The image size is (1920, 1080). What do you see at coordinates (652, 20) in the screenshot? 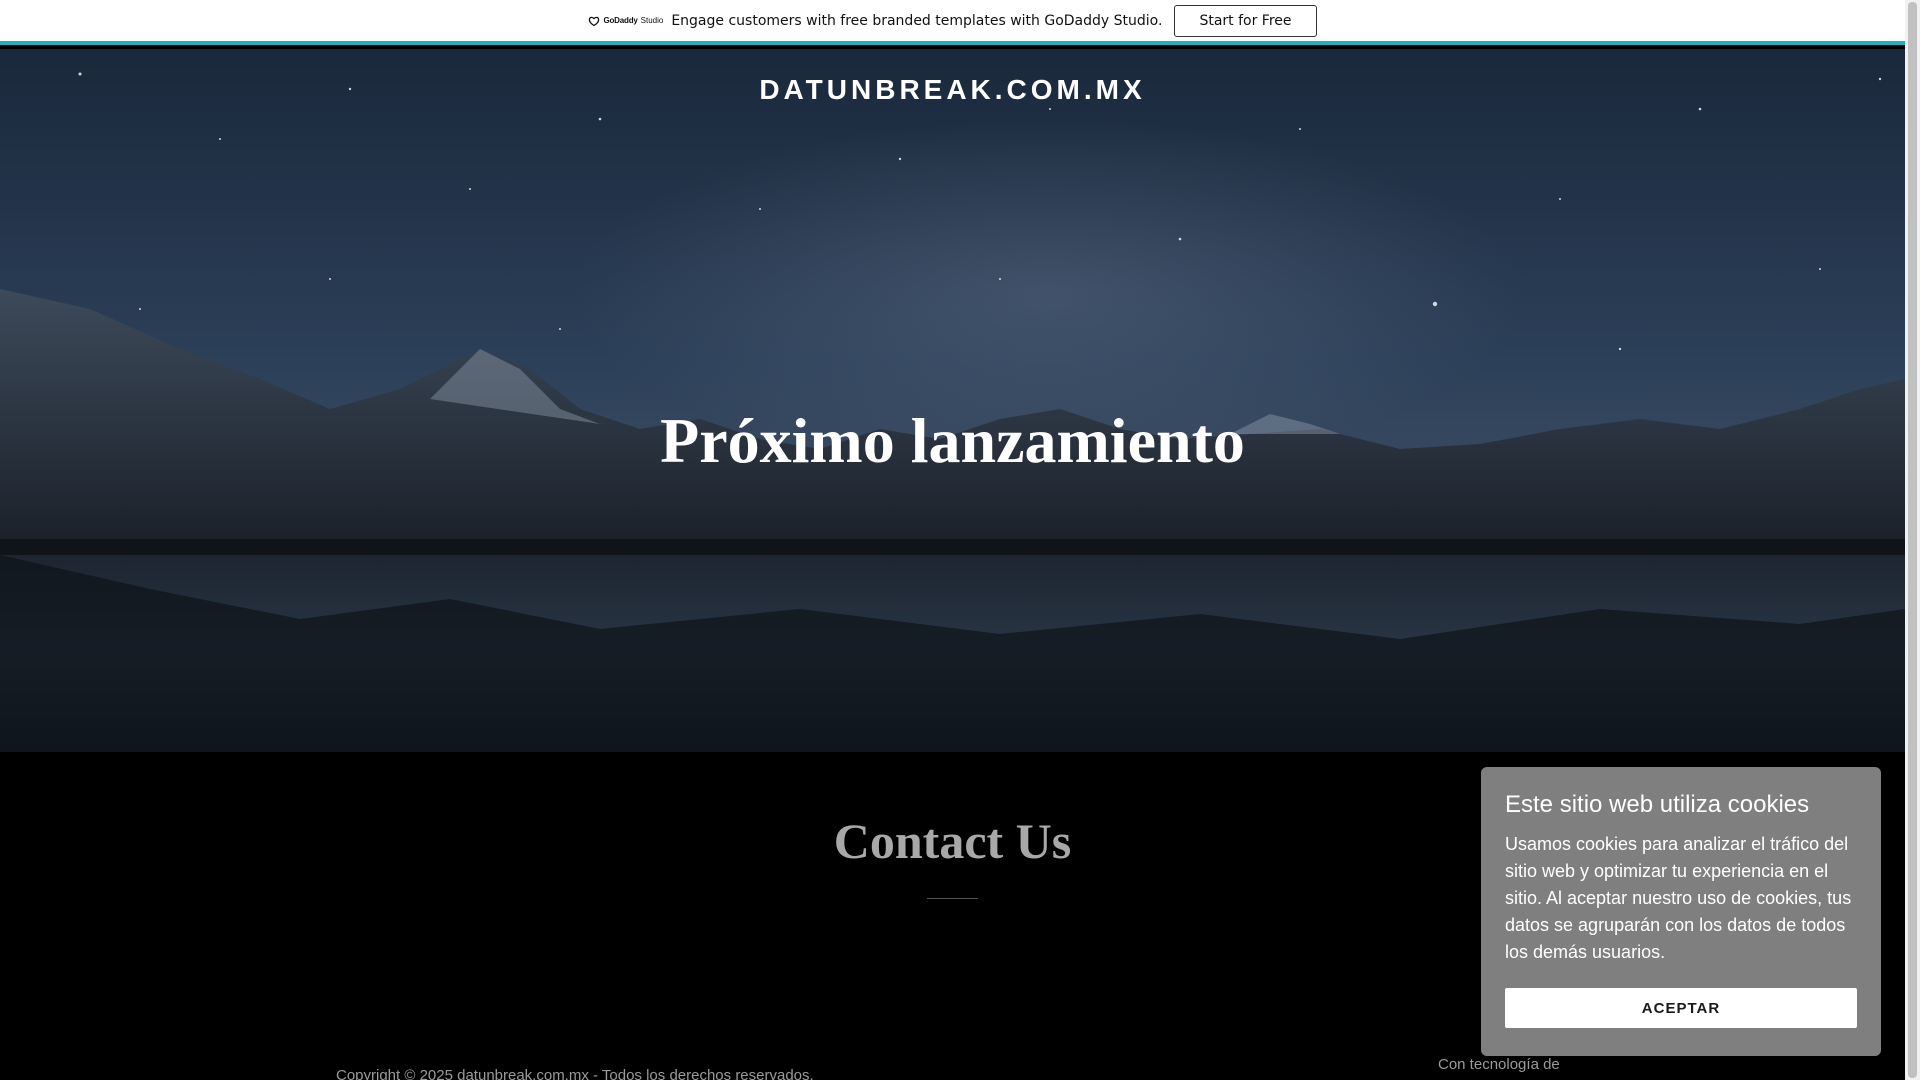
I see `logo-sub: Studio` at bounding box center [652, 20].